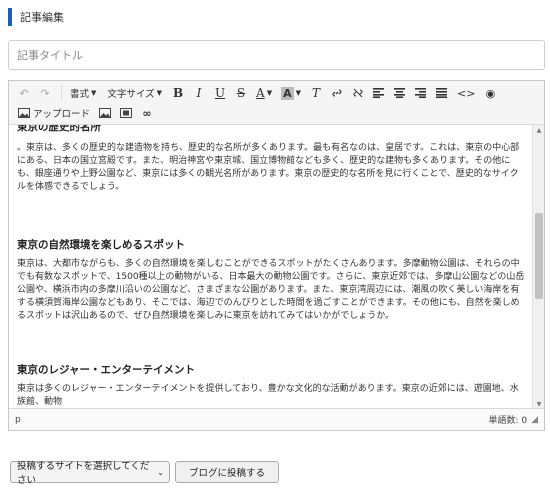 This screenshot has height=490, width=550. I want to click on italic-button: I, so click(199, 93).